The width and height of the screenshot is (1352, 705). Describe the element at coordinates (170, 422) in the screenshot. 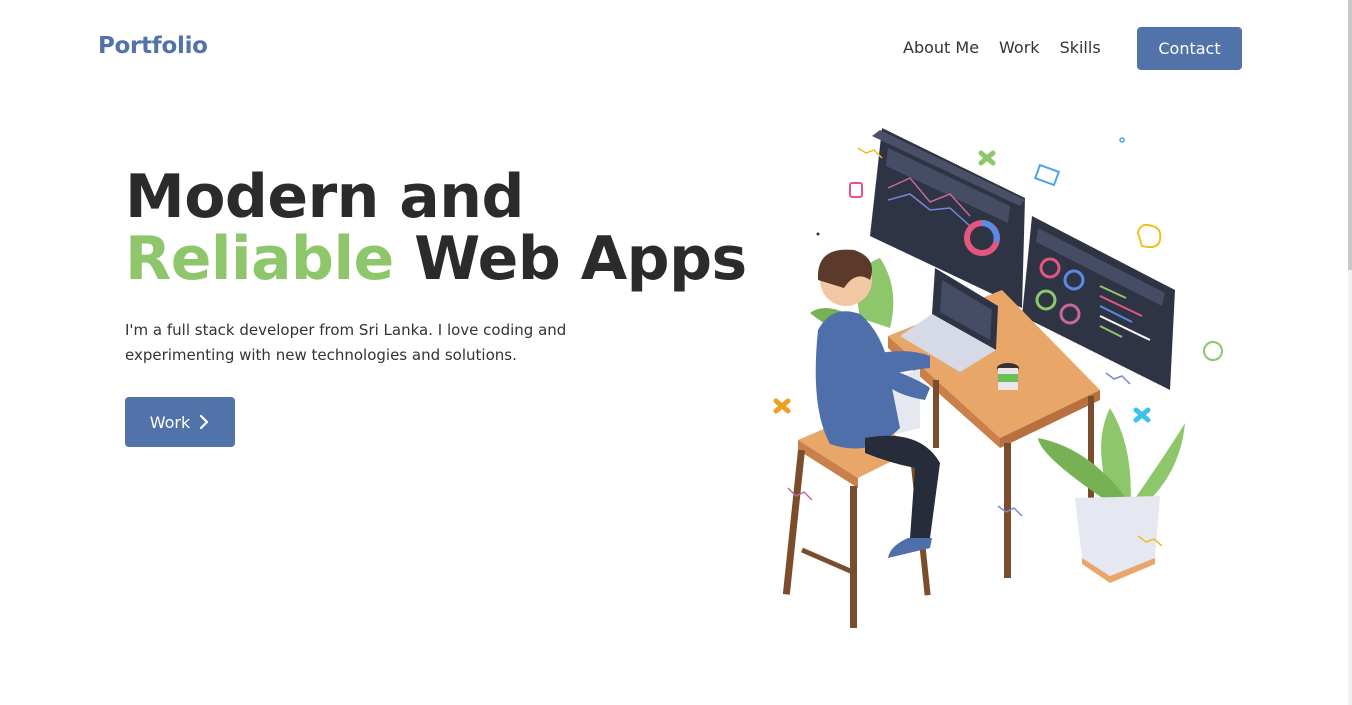

I see `work-button-label: Work` at that location.